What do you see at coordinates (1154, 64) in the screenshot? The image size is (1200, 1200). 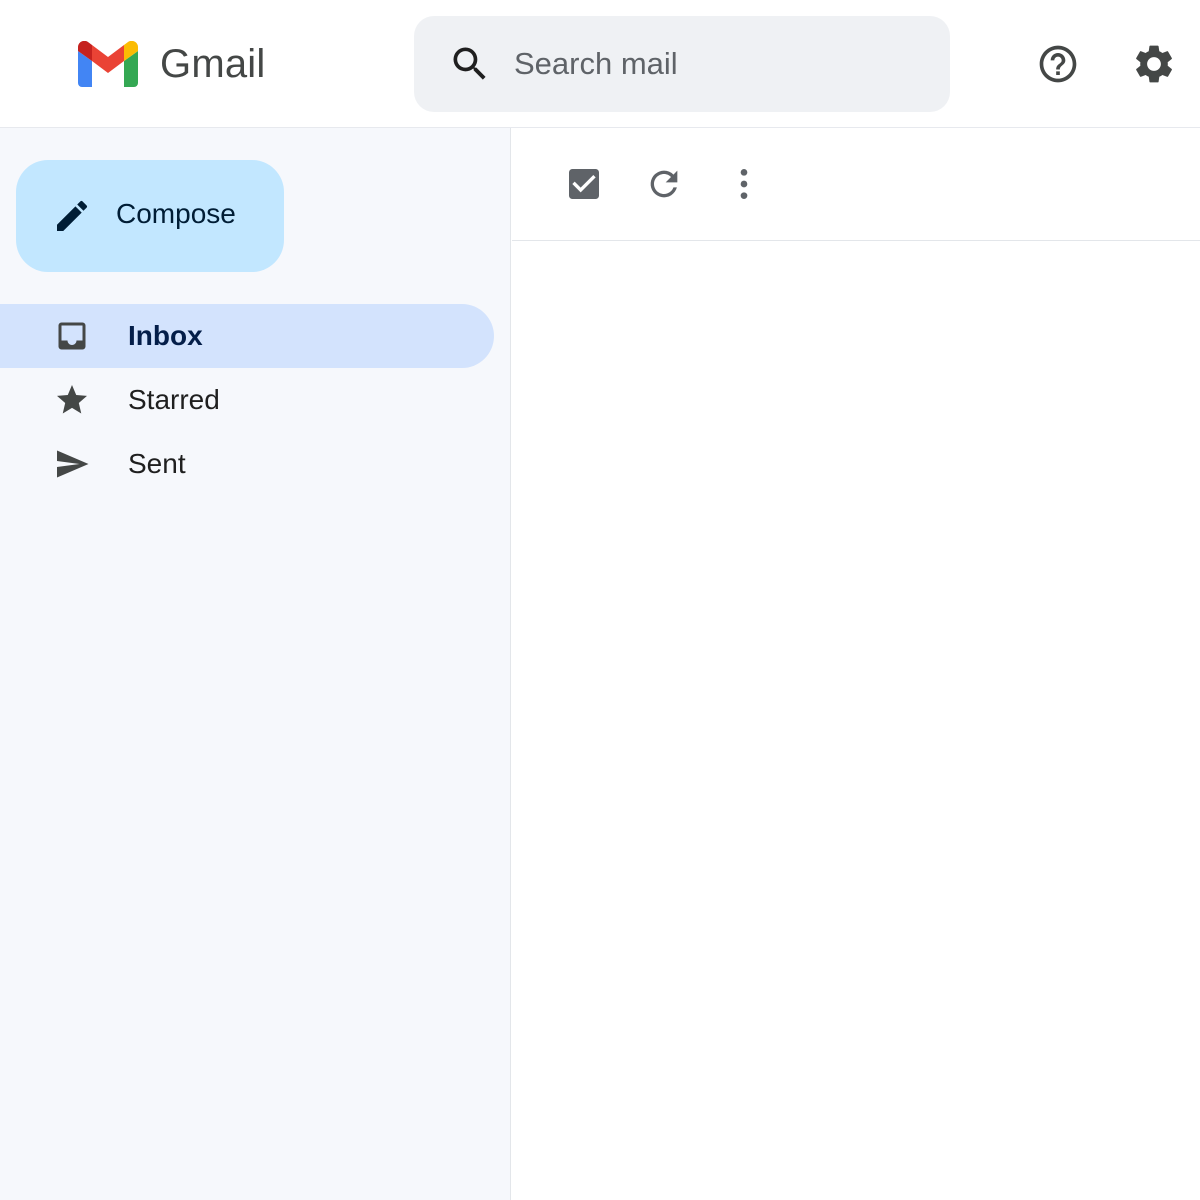 I see `gear-icon` at bounding box center [1154, 64].